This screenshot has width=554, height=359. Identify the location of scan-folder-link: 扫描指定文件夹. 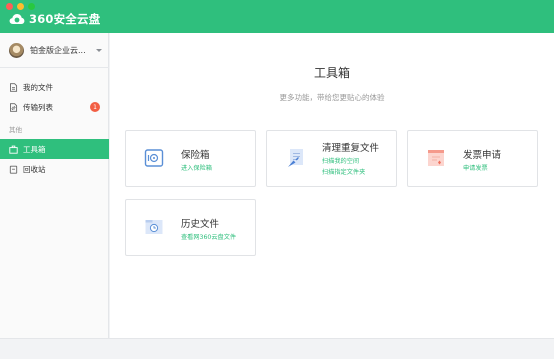
(343, 171).